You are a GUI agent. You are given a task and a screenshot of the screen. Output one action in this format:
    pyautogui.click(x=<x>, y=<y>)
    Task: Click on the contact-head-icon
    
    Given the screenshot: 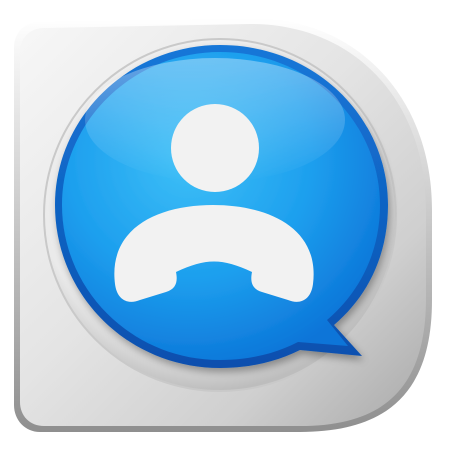 What is the action you would take?
    pyautogui.click(x=215, y=148)
    